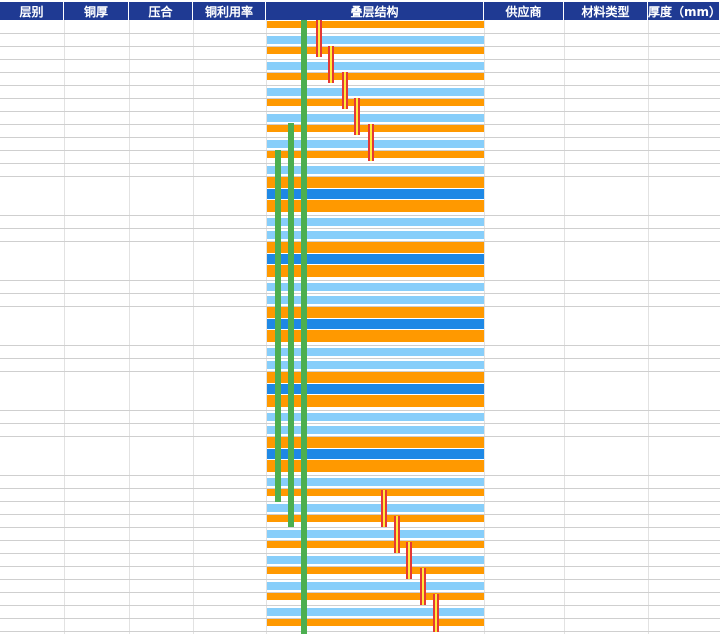  Describe the element at coordinates (606, 11) in the screenshot. I see `column-header-7: 材料类型` at that location.